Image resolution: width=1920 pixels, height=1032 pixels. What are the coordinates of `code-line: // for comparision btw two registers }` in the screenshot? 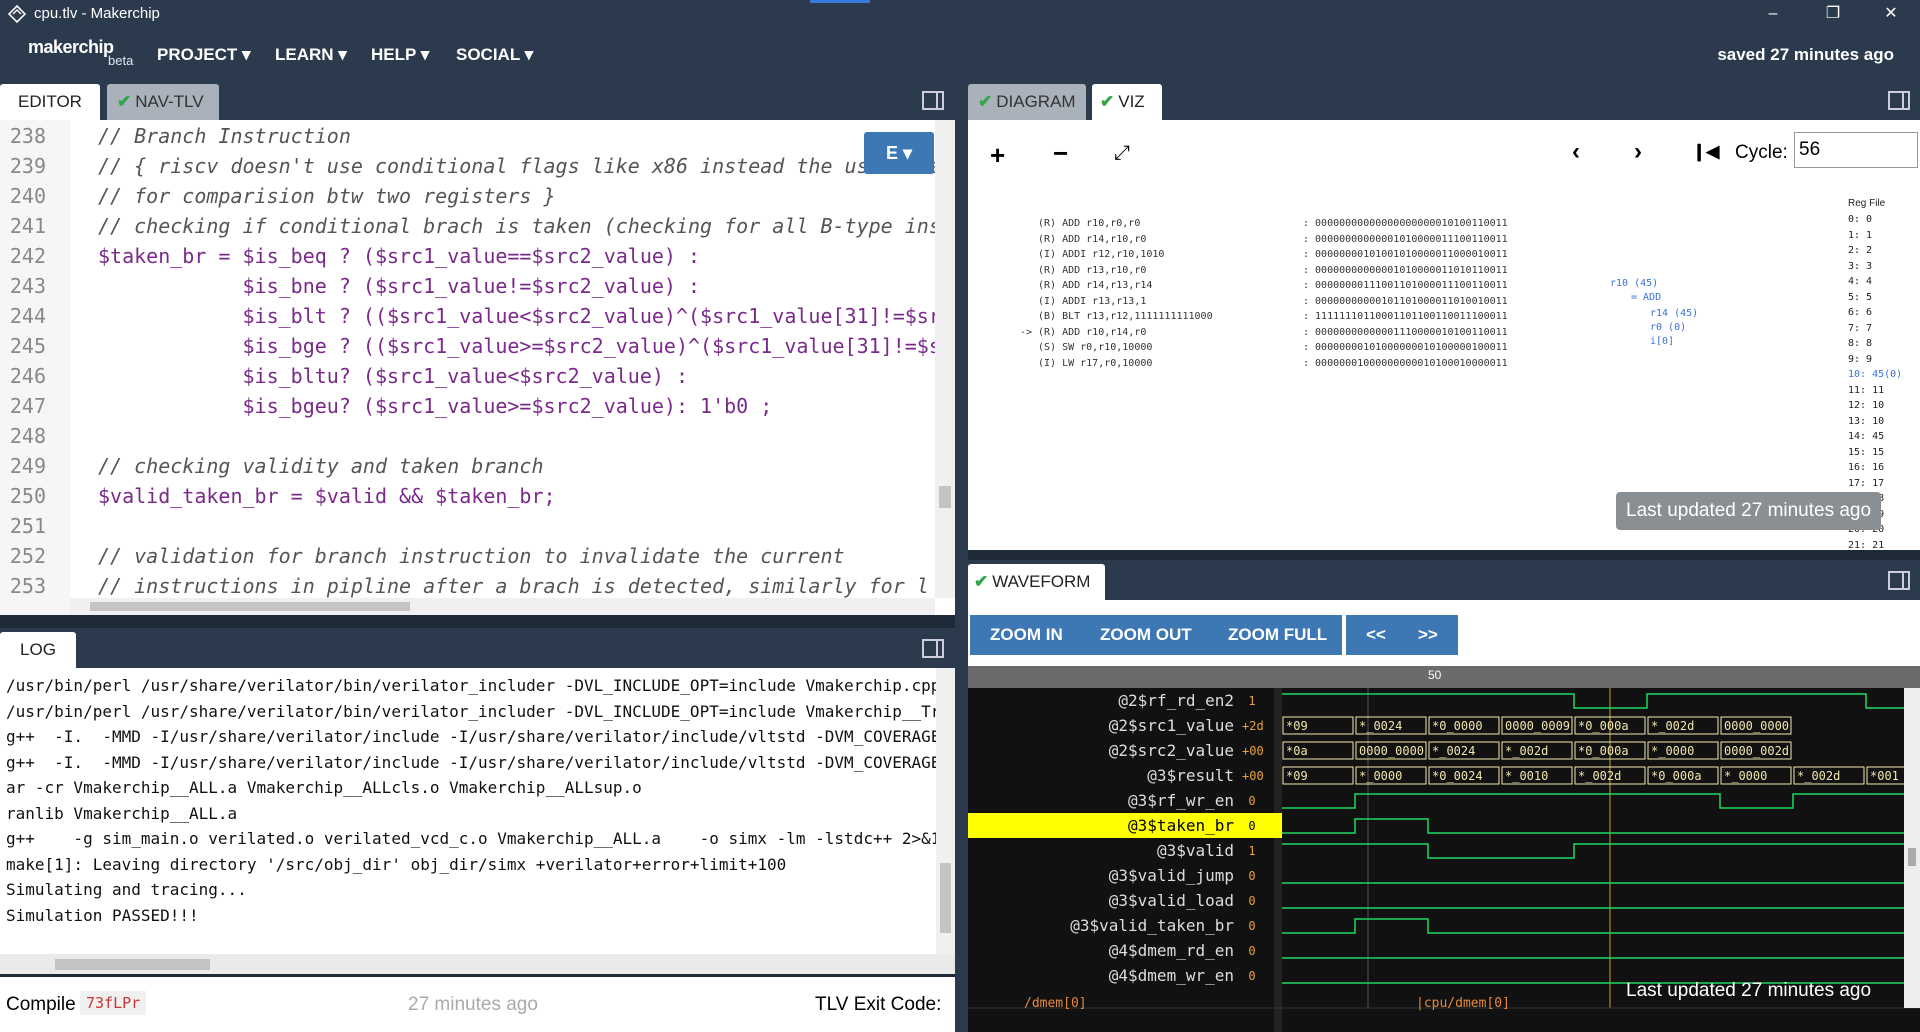 It's located at (327, 196).